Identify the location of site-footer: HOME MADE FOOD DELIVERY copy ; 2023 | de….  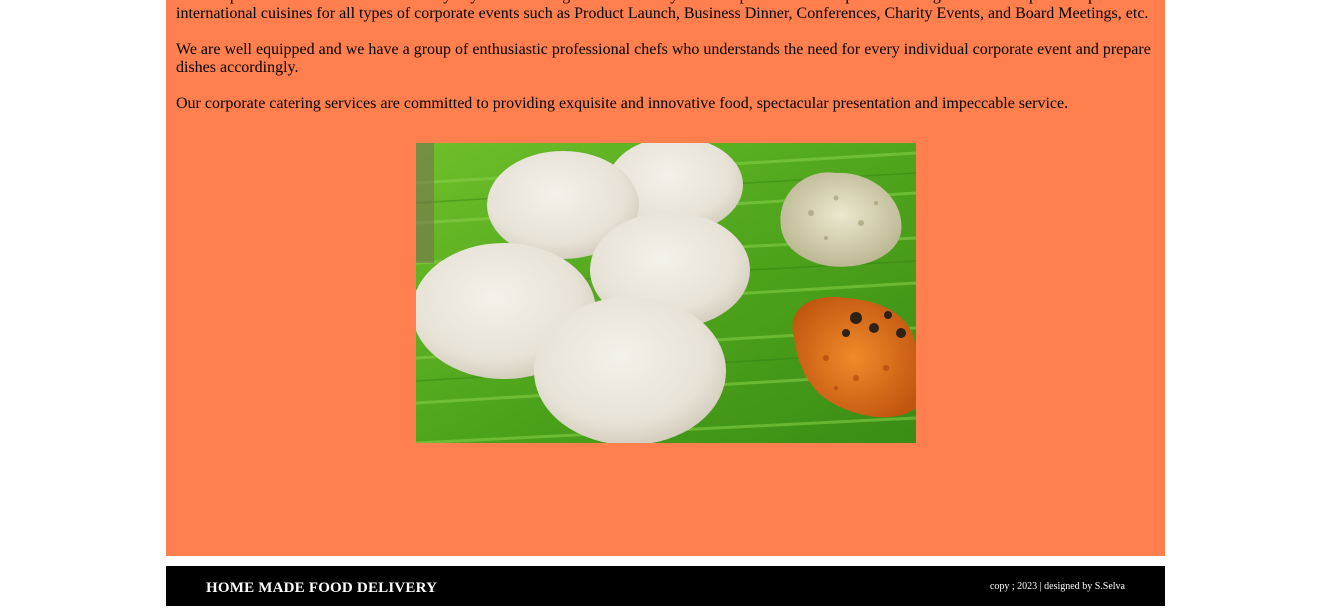
(665, 586).